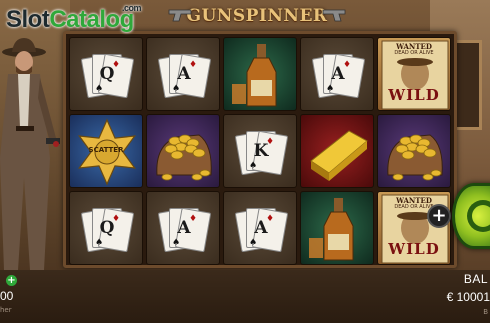 The image size is (490, 323). Describe the element at coordinates (485, 312) in the screenshot. I see `balance-caption: B` at that location.